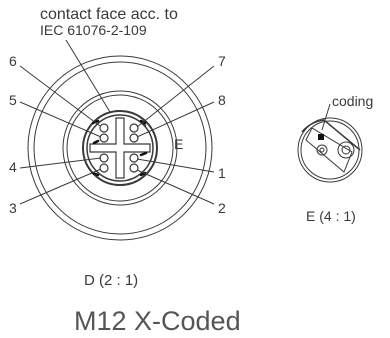 This screenshot has width=390, height=338. I want to click on cross-shield, so click(120, 148).